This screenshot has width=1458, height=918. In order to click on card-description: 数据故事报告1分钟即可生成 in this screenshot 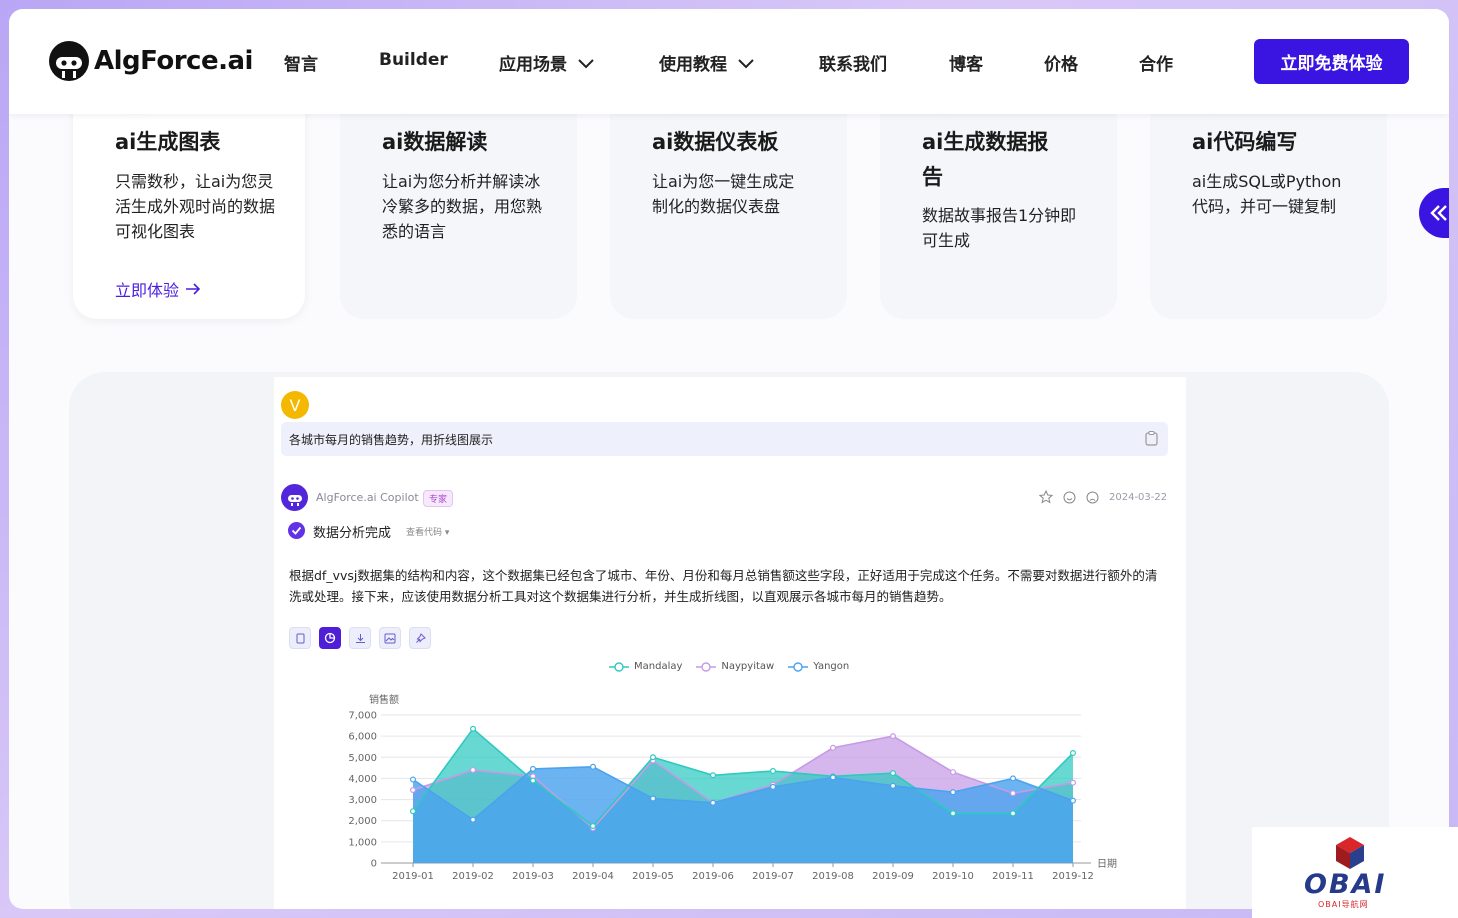, I will do `click(999, 228)`.